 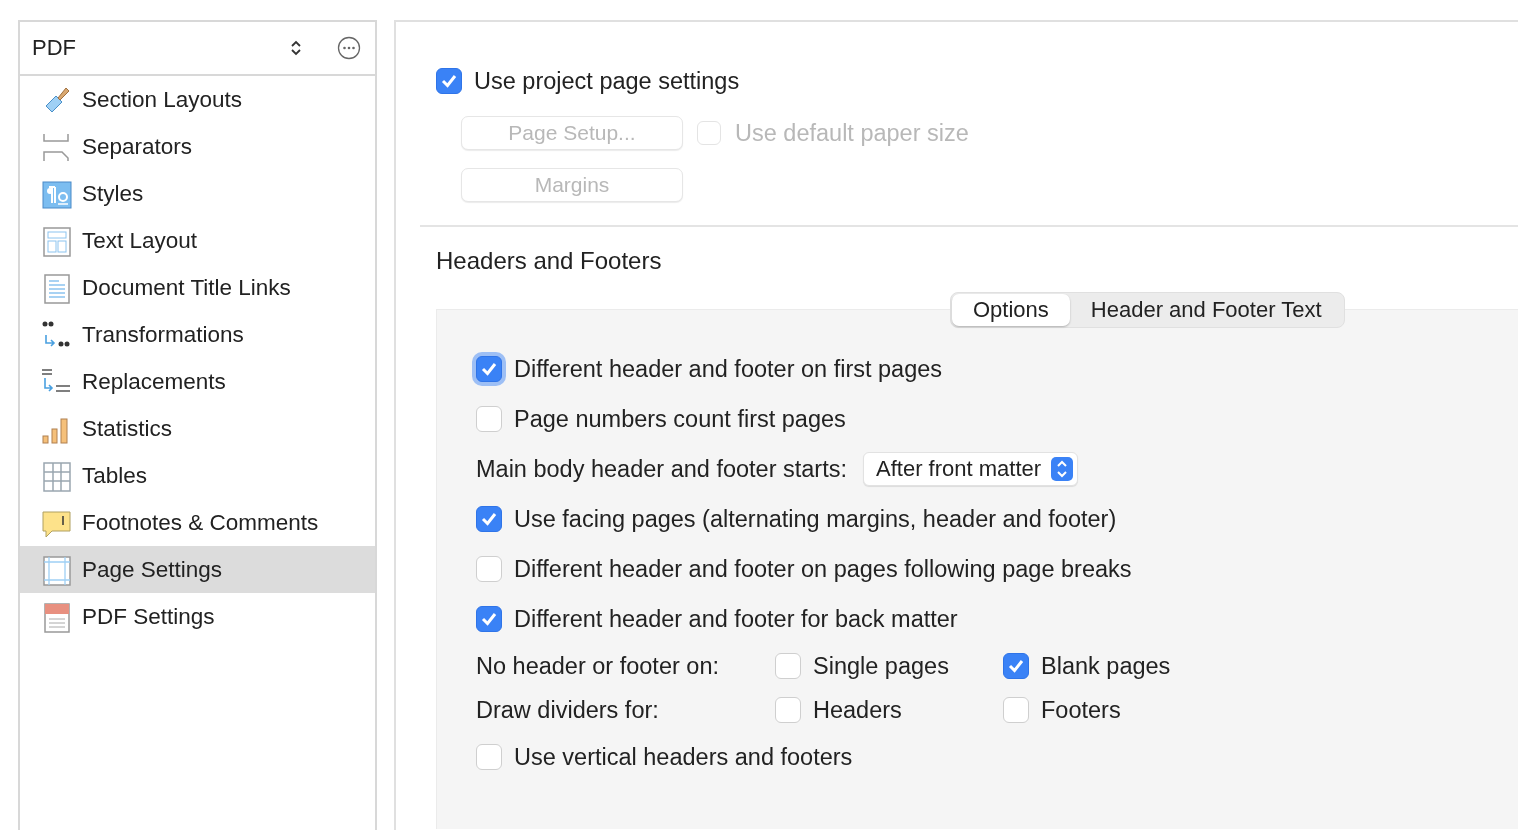 What do you see at coordinates (881, 666) in the screenshot?
I see `checkbox-label: Single pages` at bounding box center [881, 666].